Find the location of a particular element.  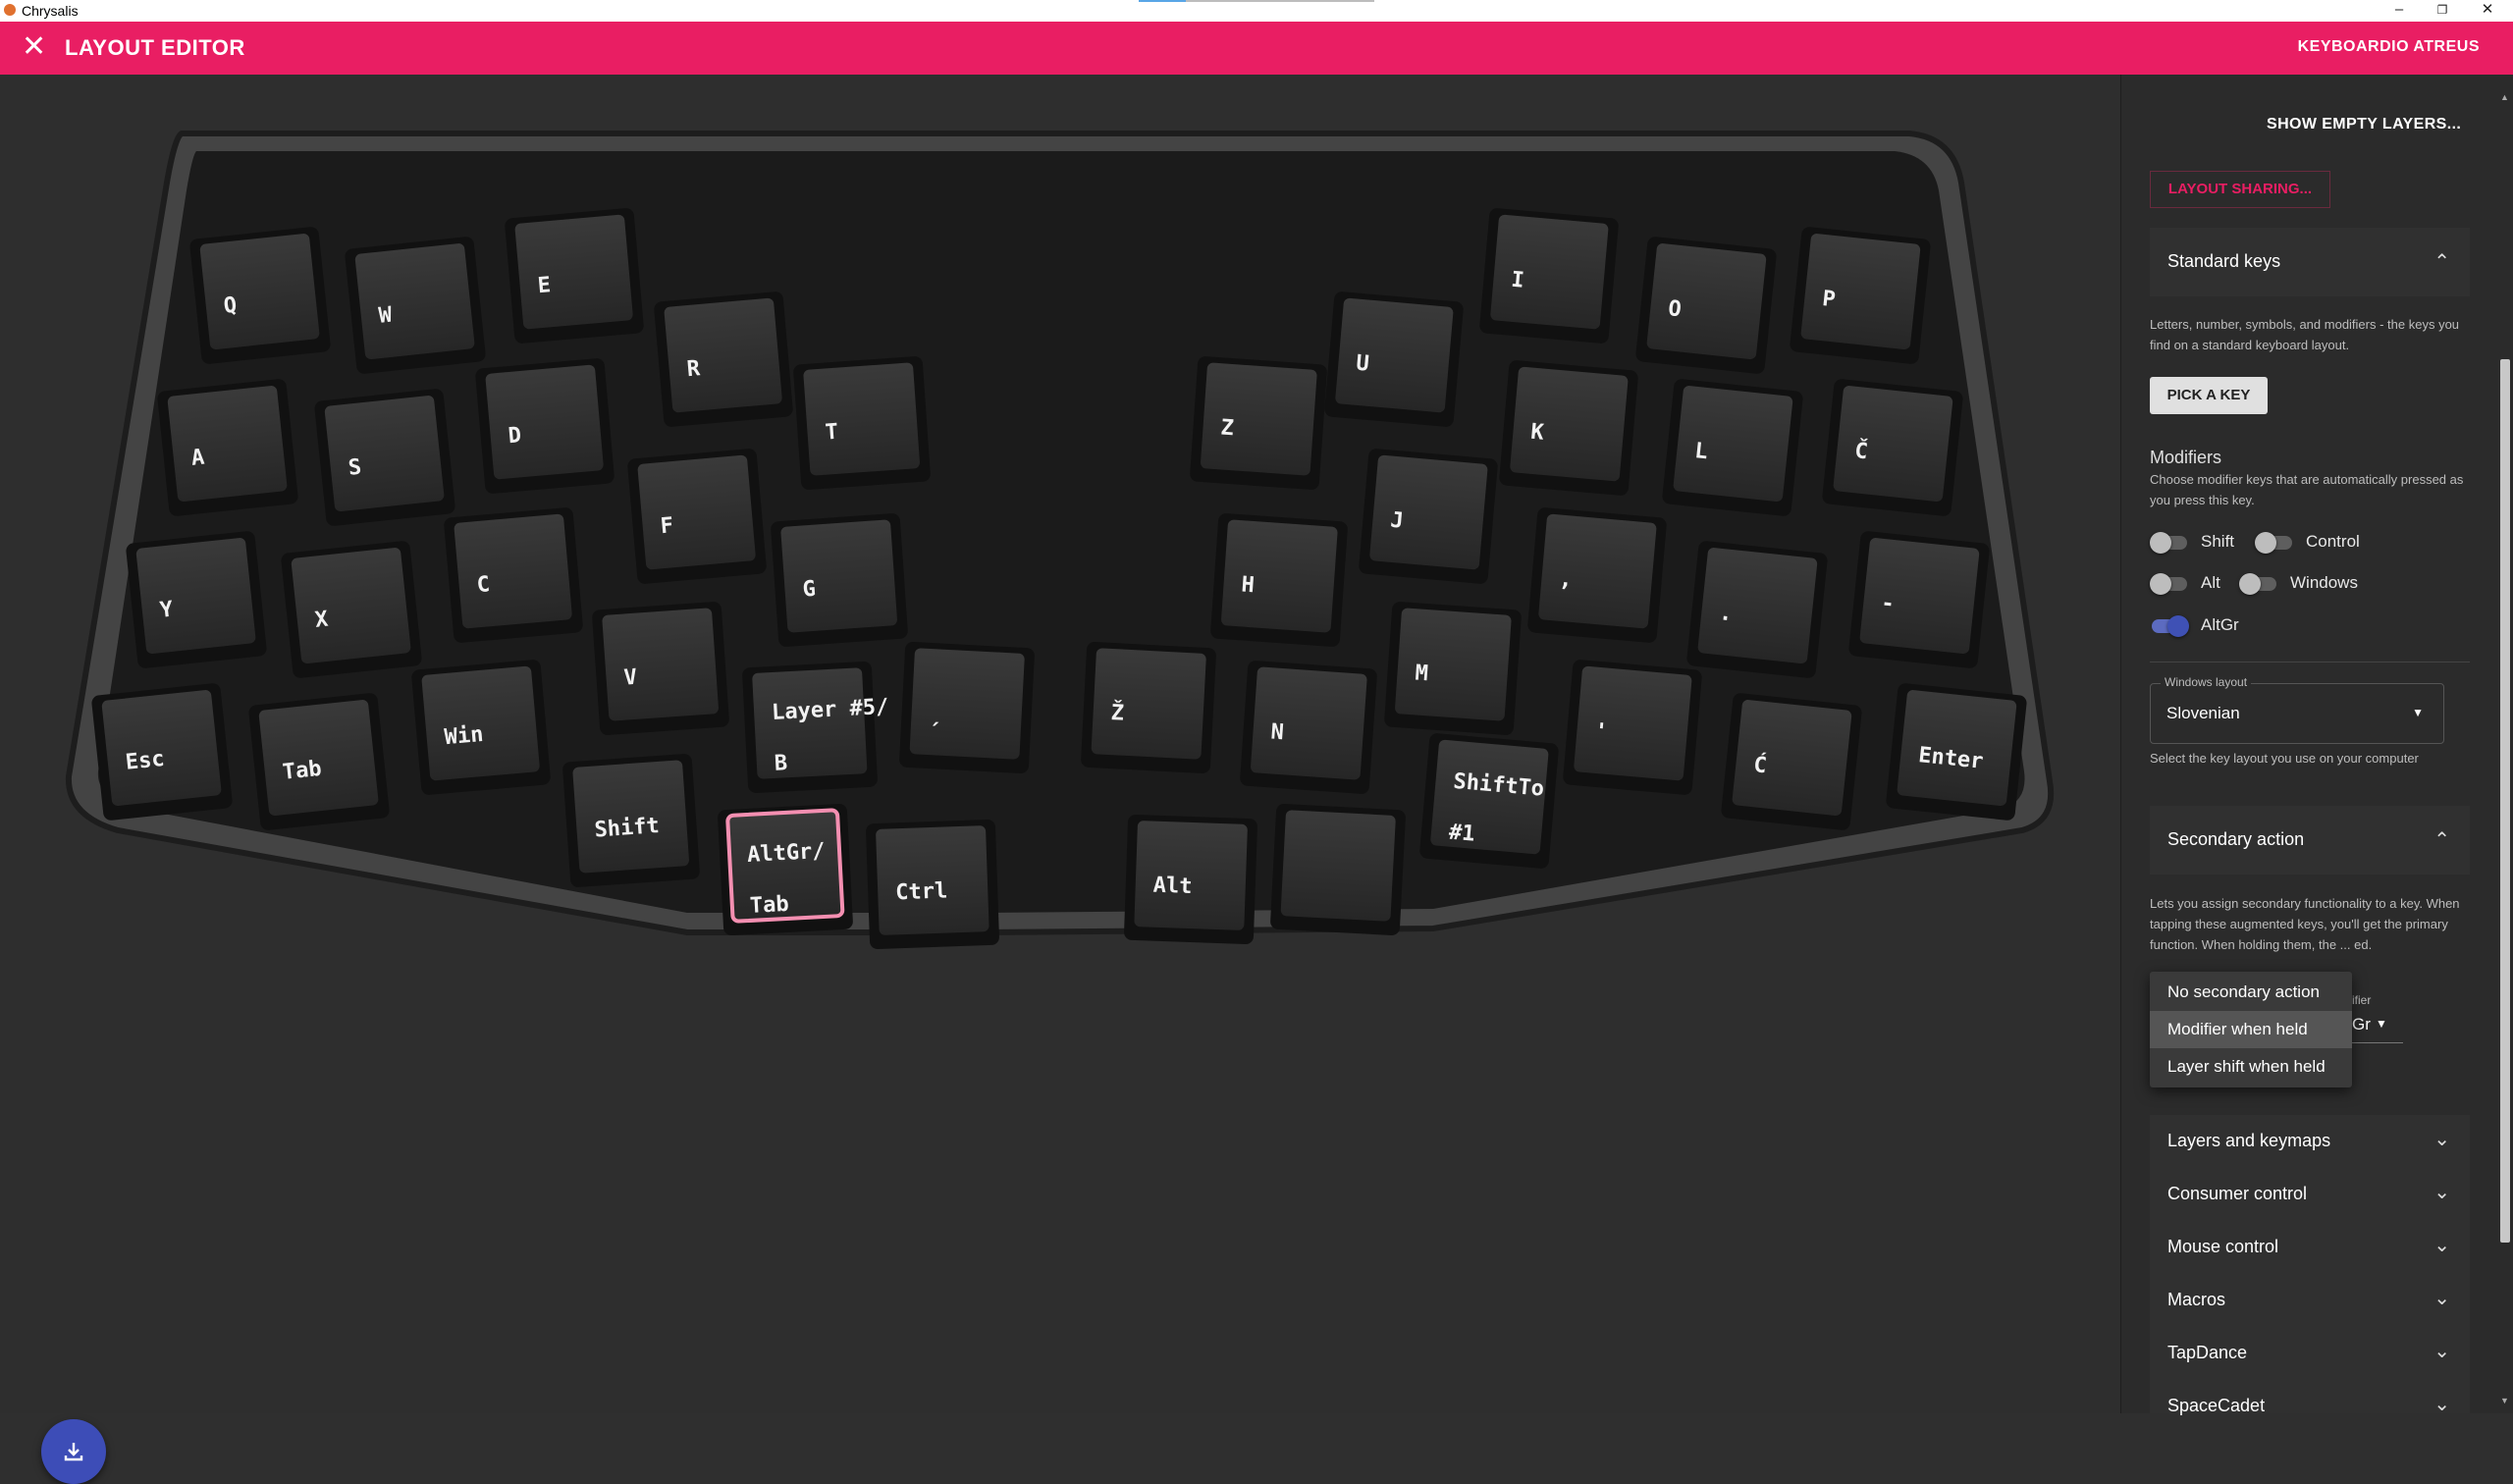

key-enter: Enter is located at coordinates (1957, 751).